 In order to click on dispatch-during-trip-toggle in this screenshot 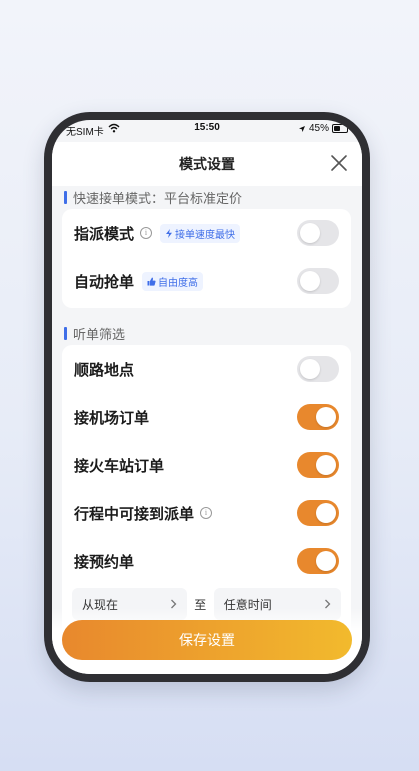, I will do `click(318, 513)`.